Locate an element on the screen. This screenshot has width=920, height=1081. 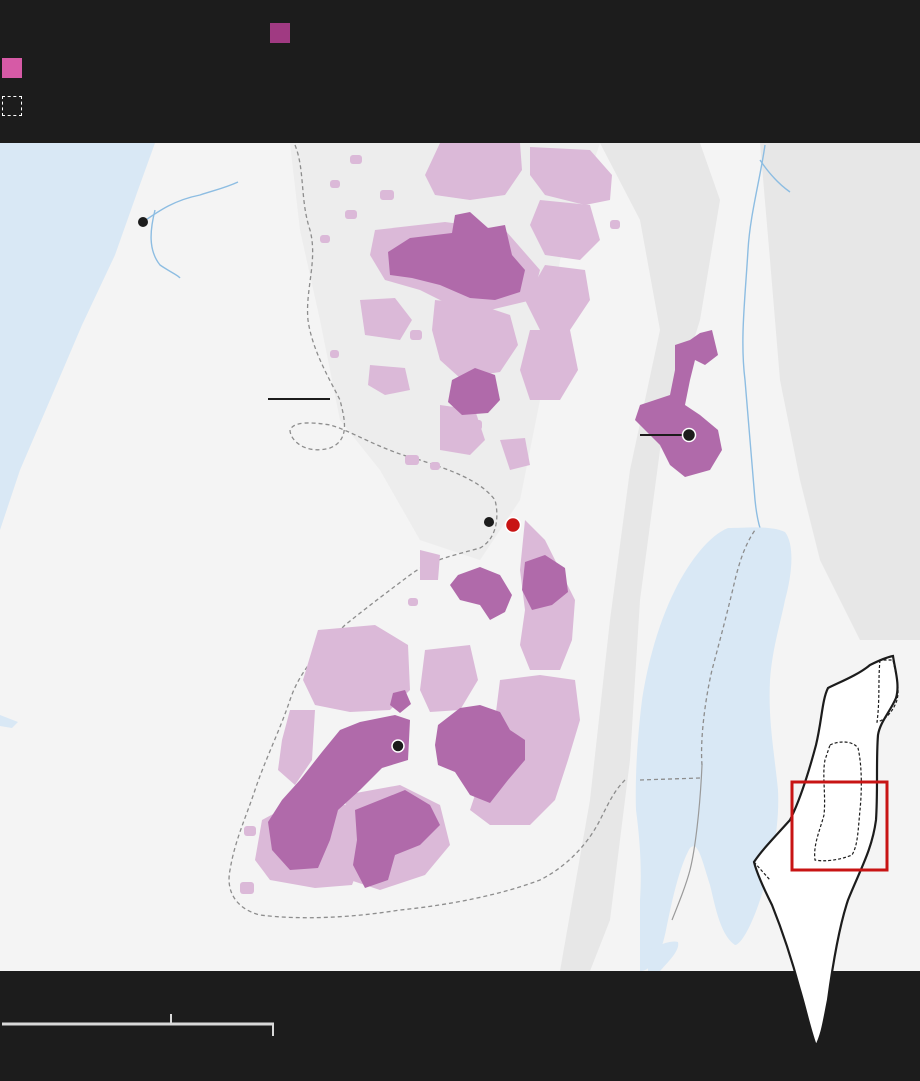
map-legend is located at coordinates (460, 71).